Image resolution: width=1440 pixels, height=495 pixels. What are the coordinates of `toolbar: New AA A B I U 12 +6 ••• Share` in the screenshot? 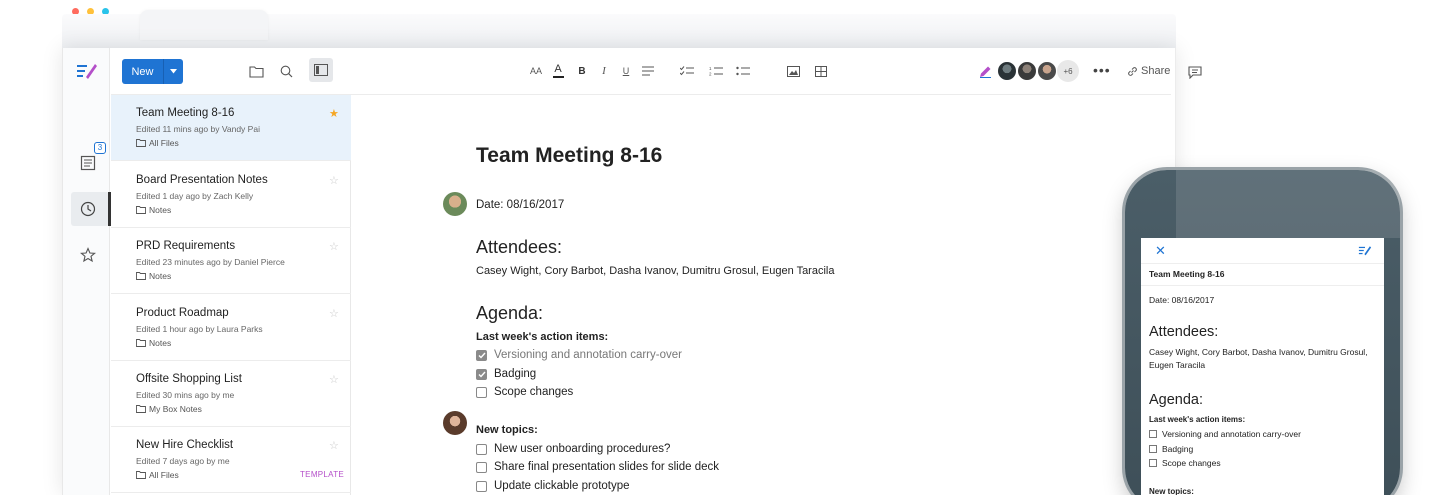 It's located at (656, 71).